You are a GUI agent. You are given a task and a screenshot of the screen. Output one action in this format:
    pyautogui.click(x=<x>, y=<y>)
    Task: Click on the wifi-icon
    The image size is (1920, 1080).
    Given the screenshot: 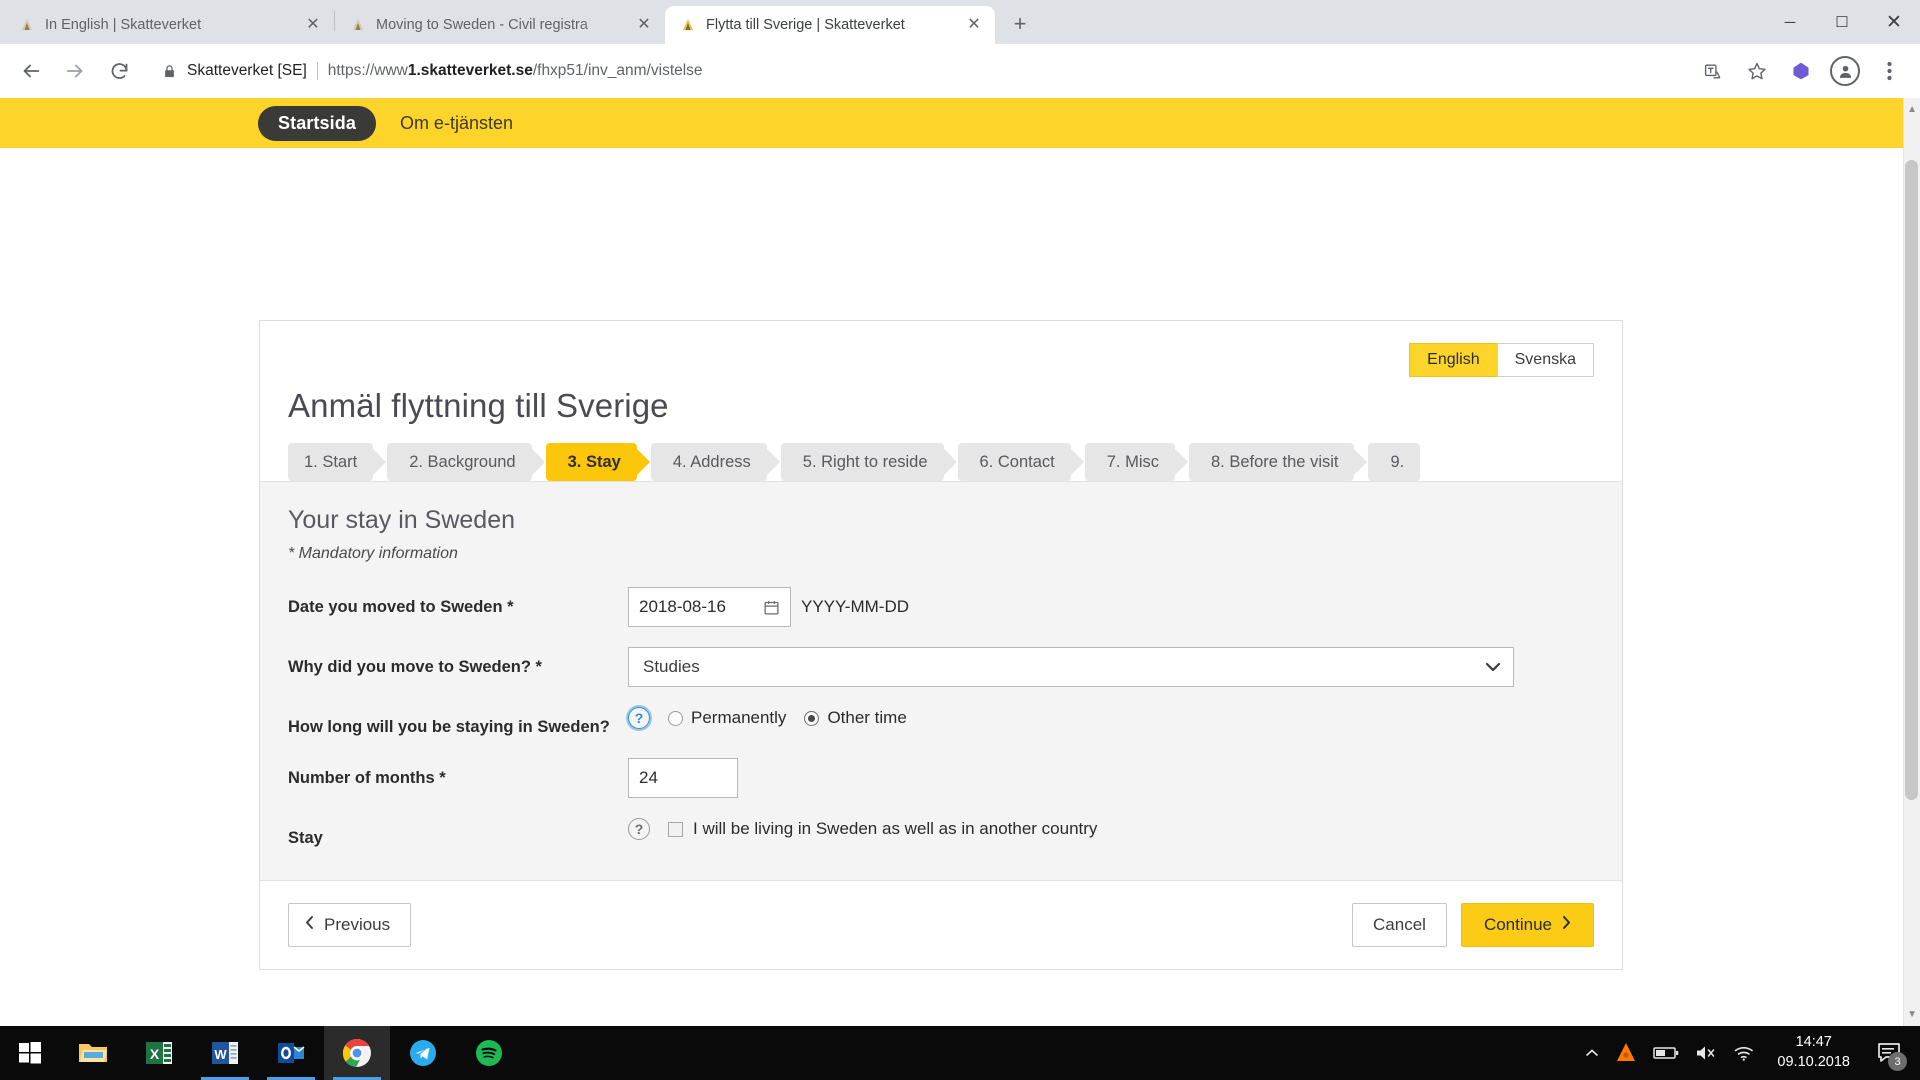 What is the action you would take?
    pyautogui.click(x=1744, y=1053)
    